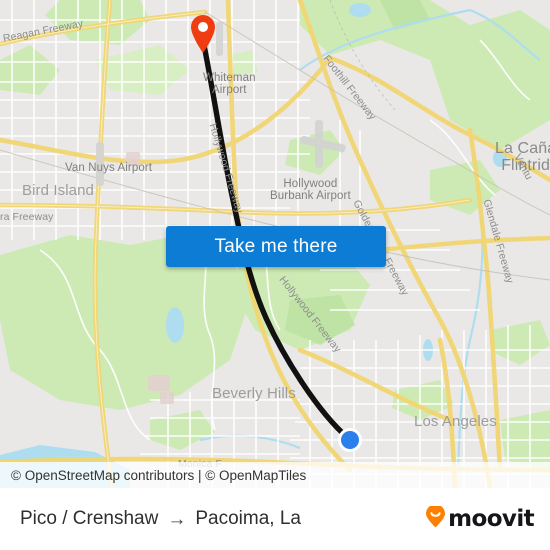 Image resolution: width=550 pixels, height=550 pixels. I want to click on take-me-there-label: Take me there, so click(276, 246).